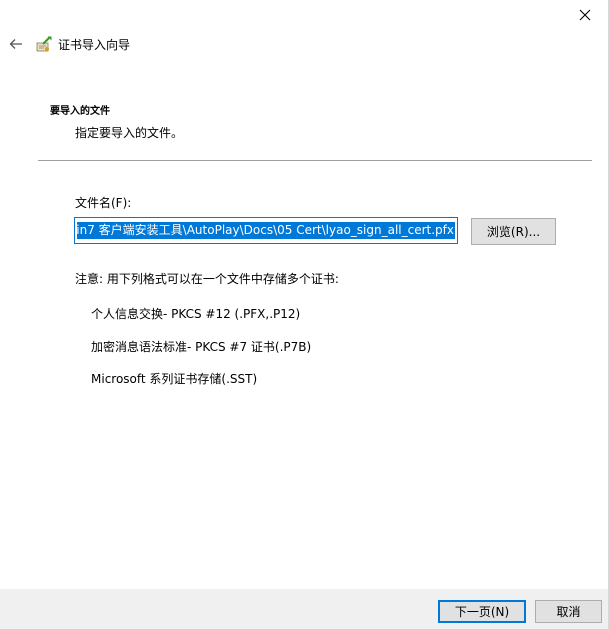 This screenshot has height=629, width=609. What do you see at coordinates (201, 347) in the screenshot?
I see `format-item-p7b: 加密消息语法标准- PKCS #7 证书(.P7B)` at bounding box center [201, 347].